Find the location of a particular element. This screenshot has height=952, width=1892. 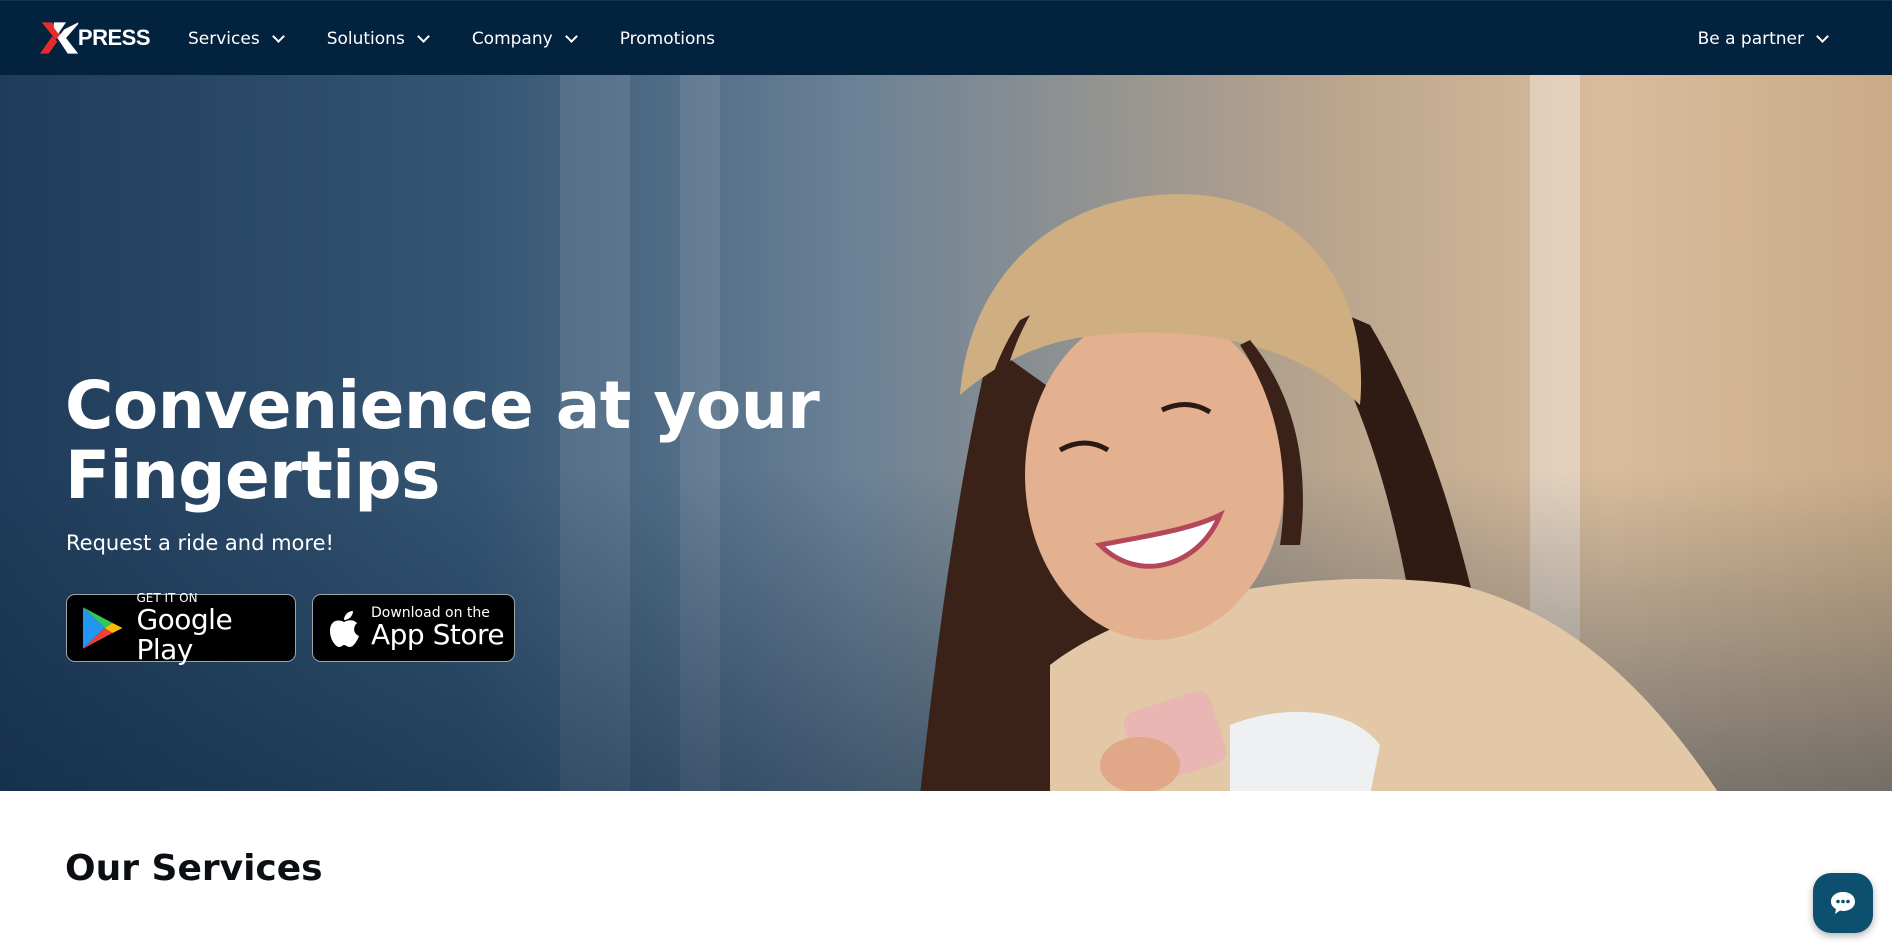

google-play-icon is located at coordinates (102, 628).